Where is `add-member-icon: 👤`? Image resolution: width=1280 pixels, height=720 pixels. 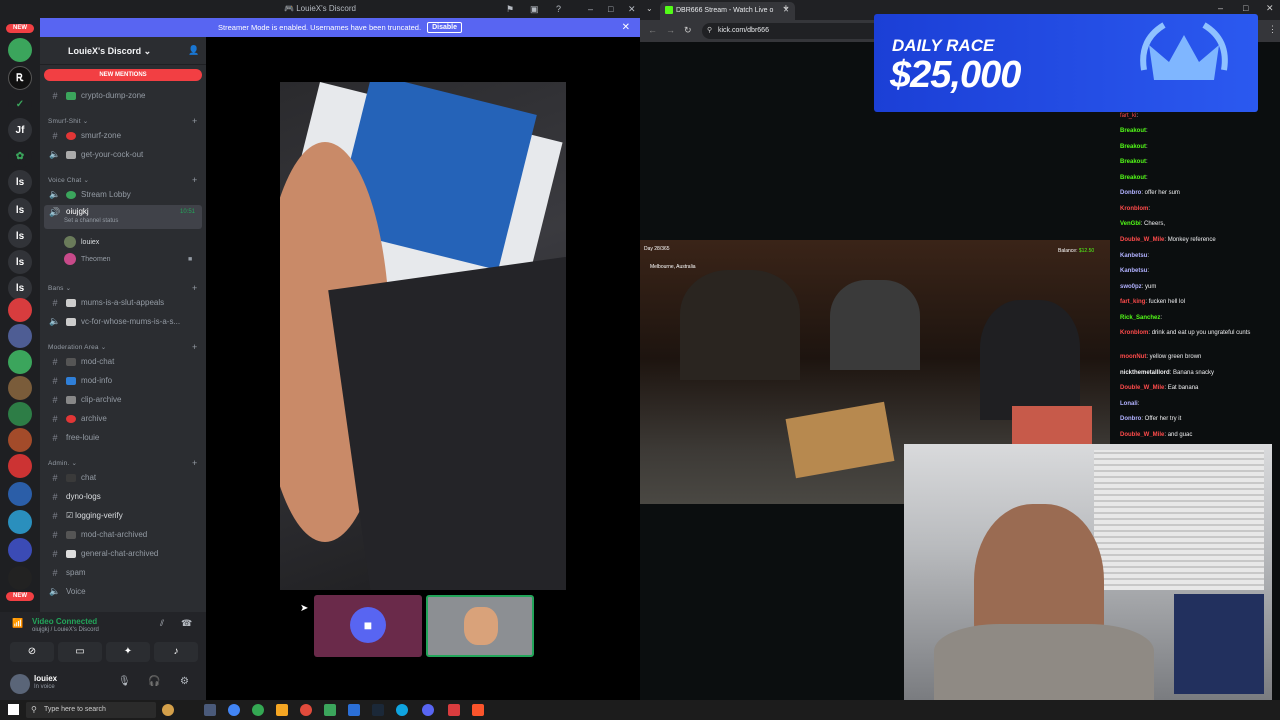
add-member-icon: 👤 is located at coordinates (193, 50).